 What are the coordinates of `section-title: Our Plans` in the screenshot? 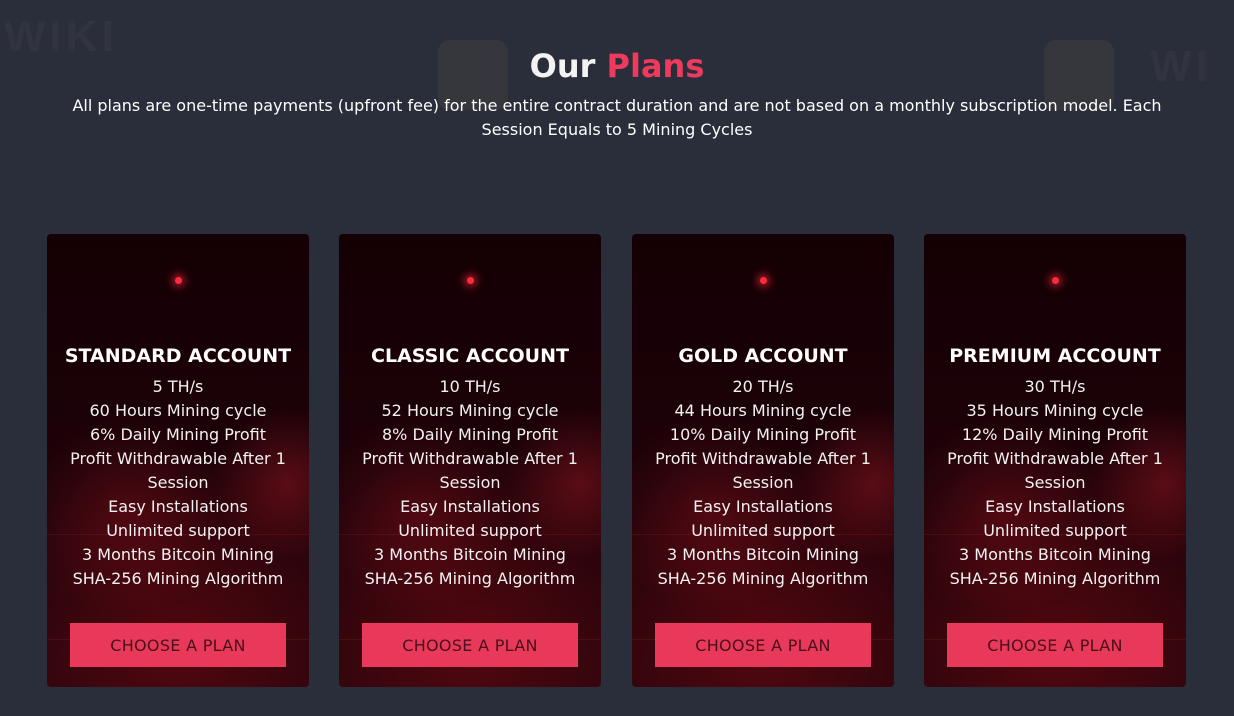 It's located at (617, 66).